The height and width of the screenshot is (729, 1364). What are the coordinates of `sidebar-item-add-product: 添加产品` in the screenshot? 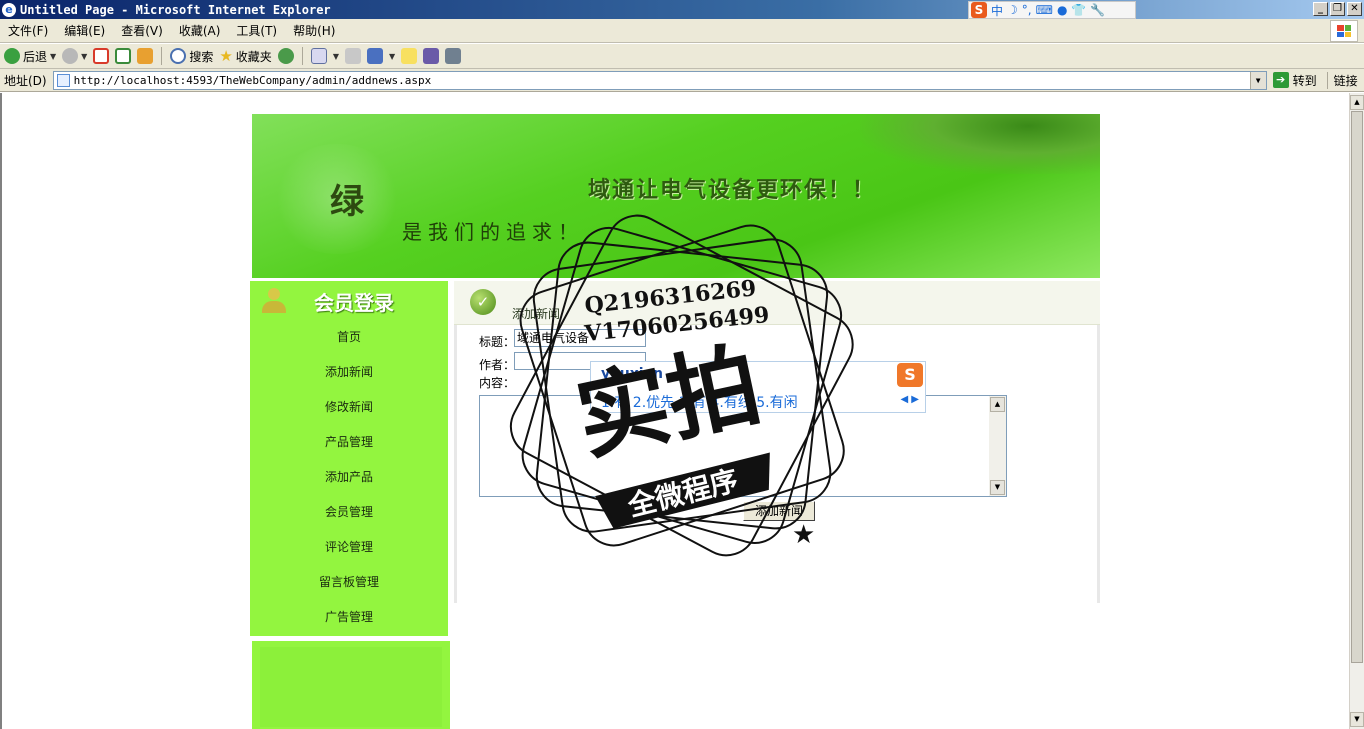 It's located at (349, 484).